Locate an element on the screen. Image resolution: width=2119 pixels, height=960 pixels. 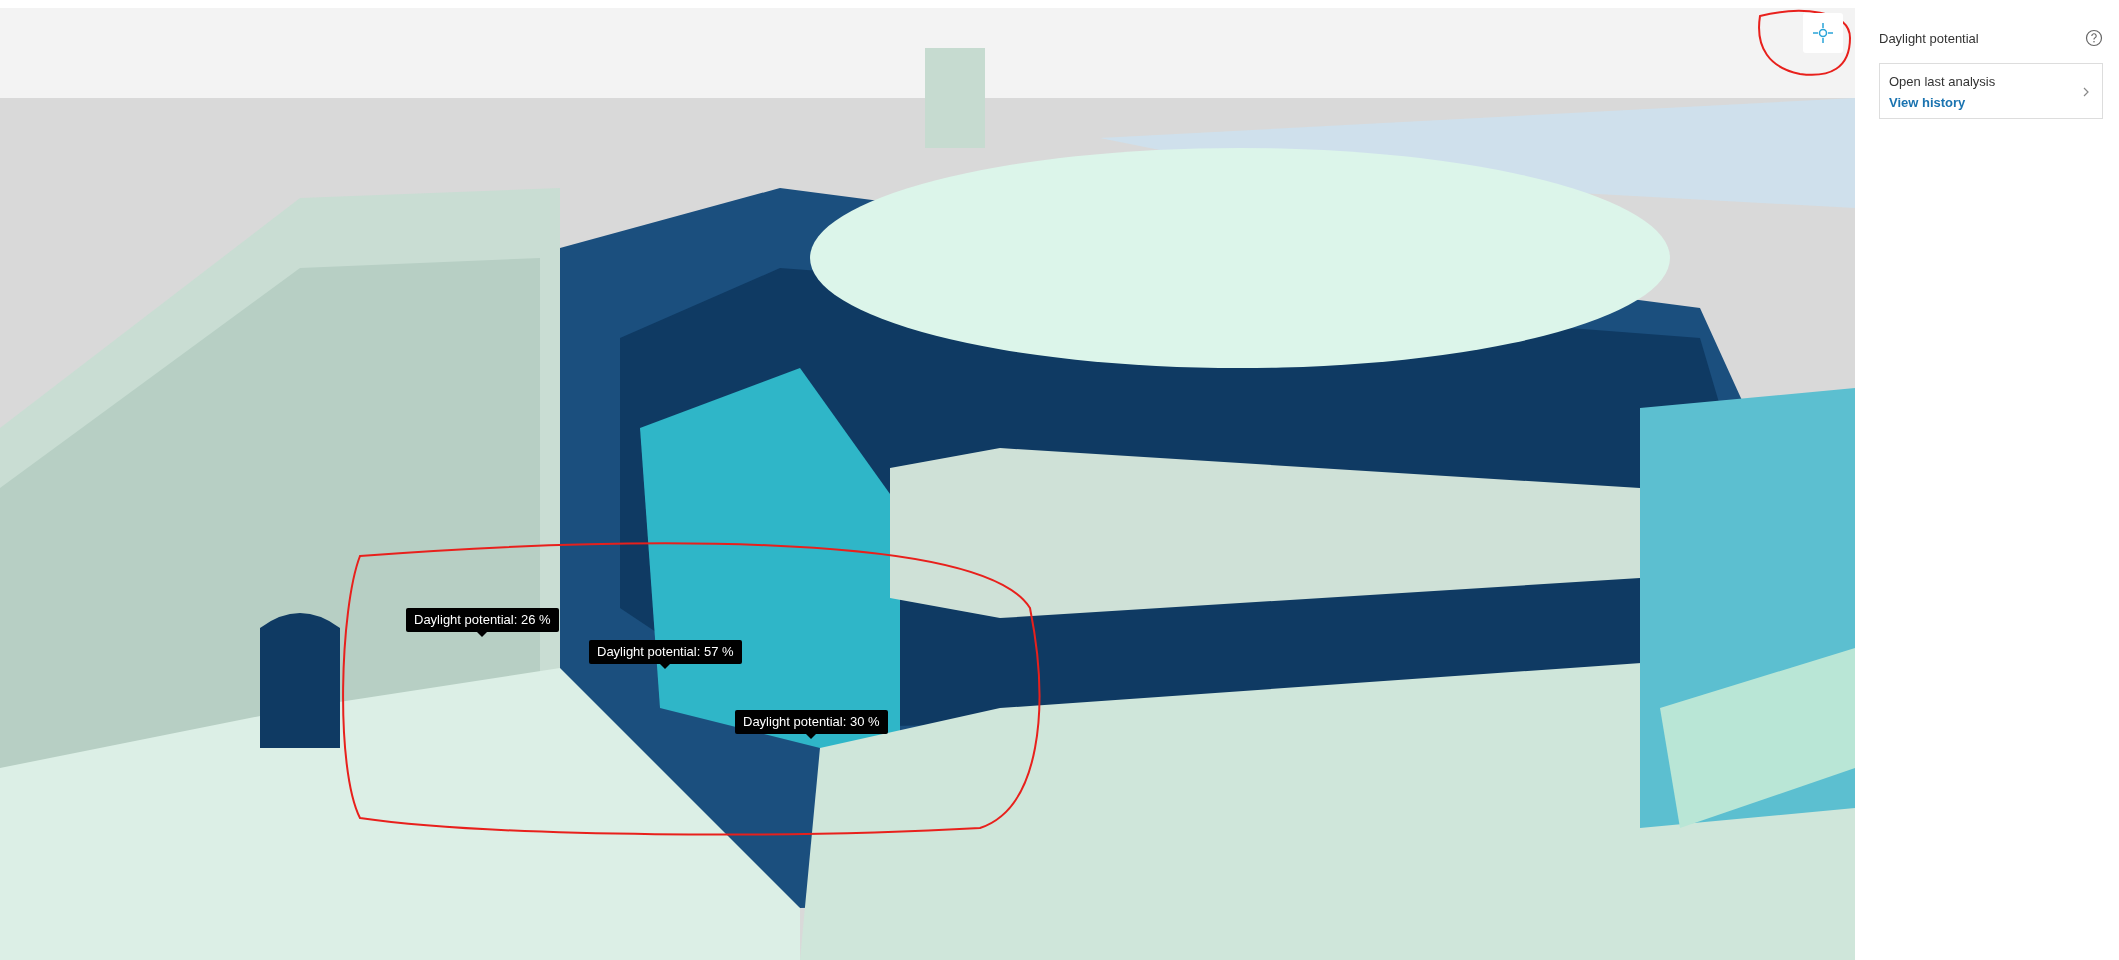
daylight-tooltip: Daylight potential: 30 % is located at coordinates (811, 724).